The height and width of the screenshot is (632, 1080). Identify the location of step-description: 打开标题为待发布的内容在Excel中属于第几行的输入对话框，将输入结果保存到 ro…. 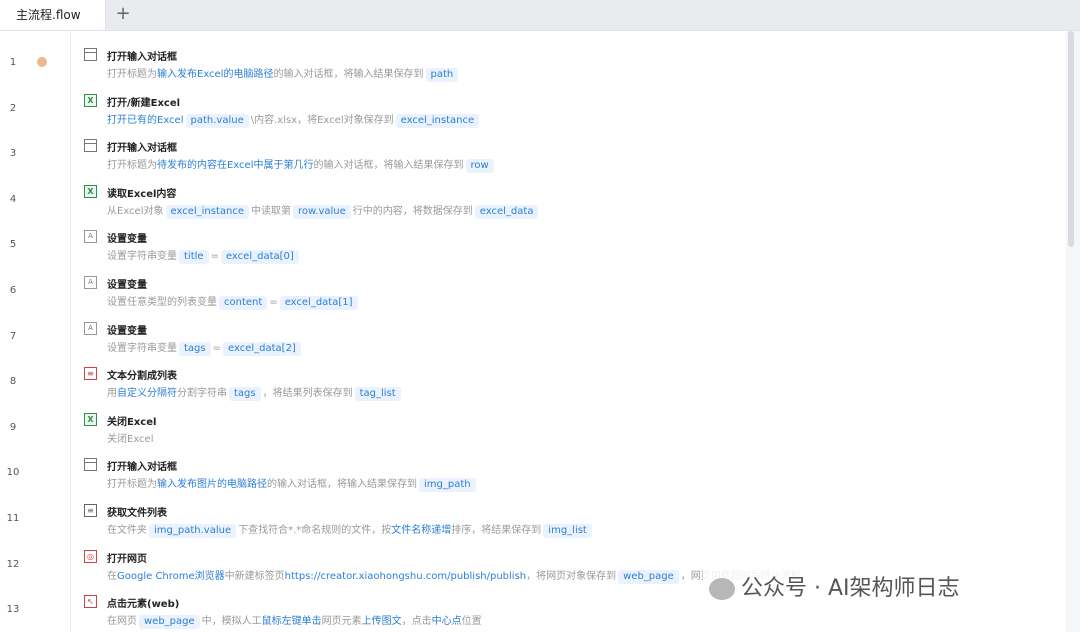
(301, 165).